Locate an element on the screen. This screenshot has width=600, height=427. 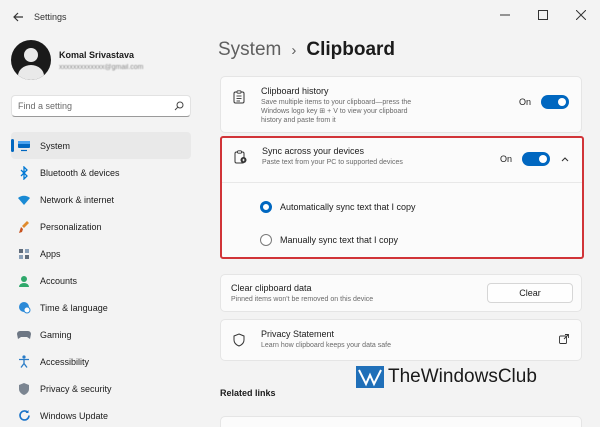
privacy-description: Learn how clipboard keeps your data safe is located at coordinates (326, 345).